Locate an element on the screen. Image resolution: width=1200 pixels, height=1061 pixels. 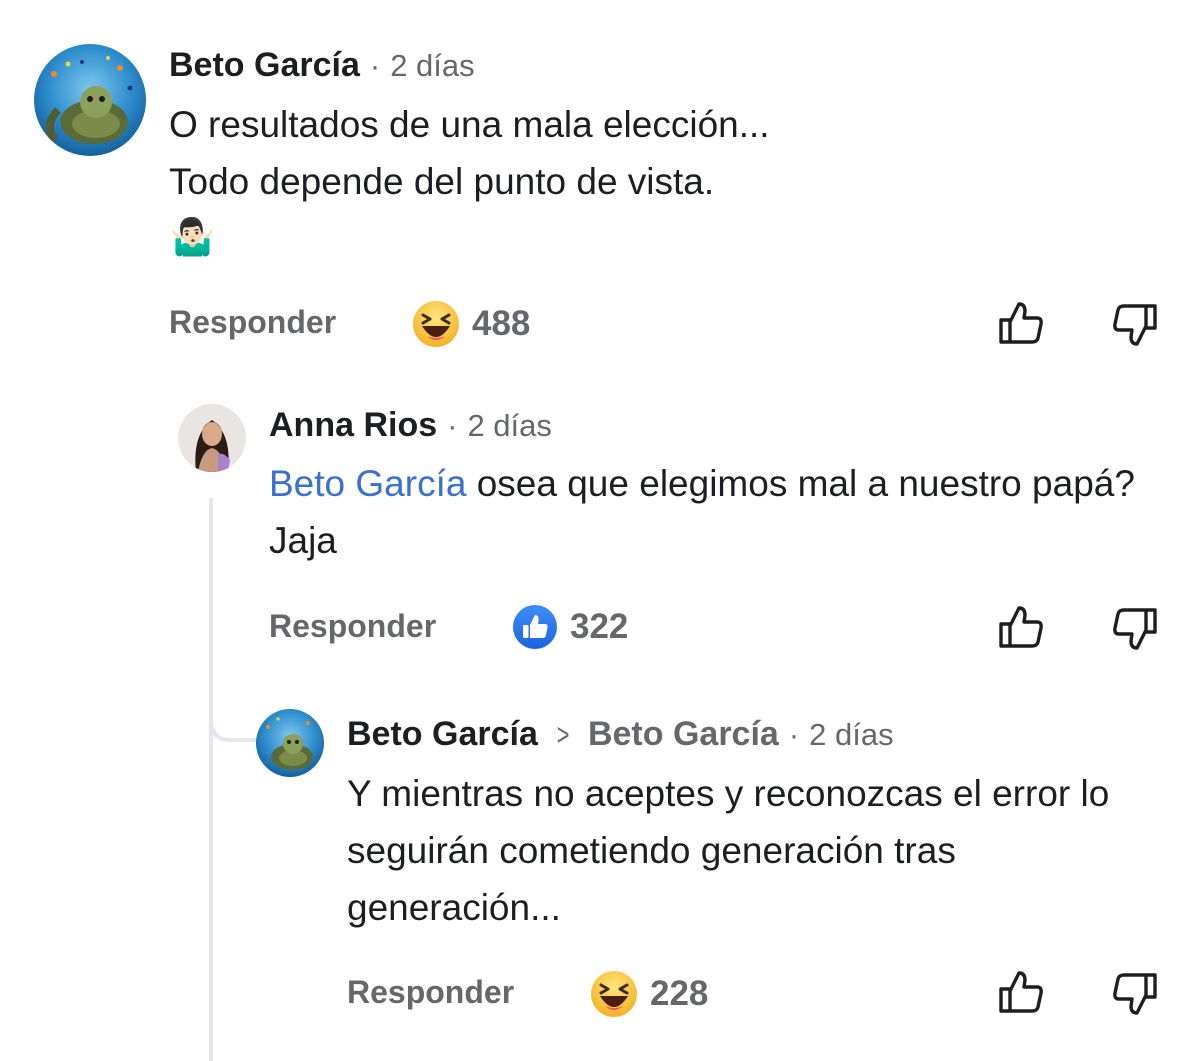
reaction-count: 228 is located at coordinates (679, 993).